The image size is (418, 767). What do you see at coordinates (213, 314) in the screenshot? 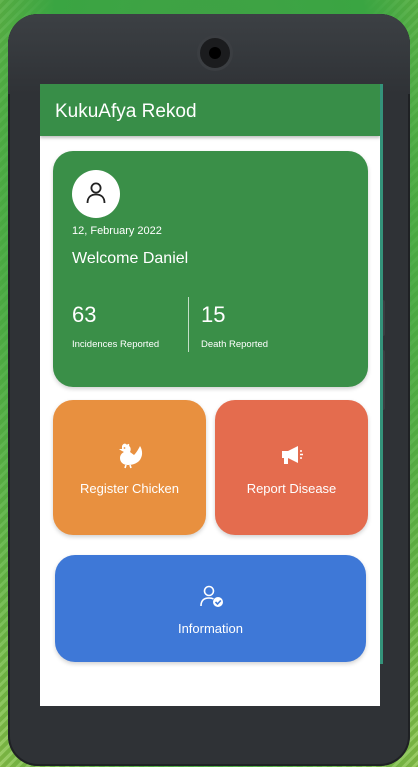
I see `deaths-count: 15` at bounding box center [213, 314].